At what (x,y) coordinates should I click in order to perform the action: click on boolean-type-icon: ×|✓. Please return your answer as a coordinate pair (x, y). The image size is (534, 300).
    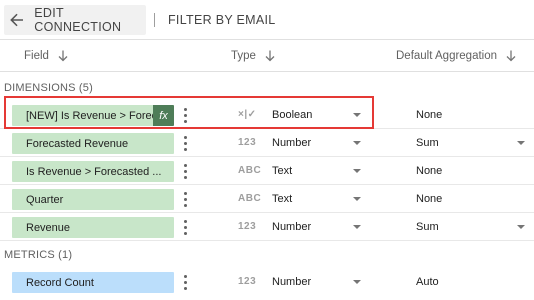
    Looking at the image, I should click on (247, 114).